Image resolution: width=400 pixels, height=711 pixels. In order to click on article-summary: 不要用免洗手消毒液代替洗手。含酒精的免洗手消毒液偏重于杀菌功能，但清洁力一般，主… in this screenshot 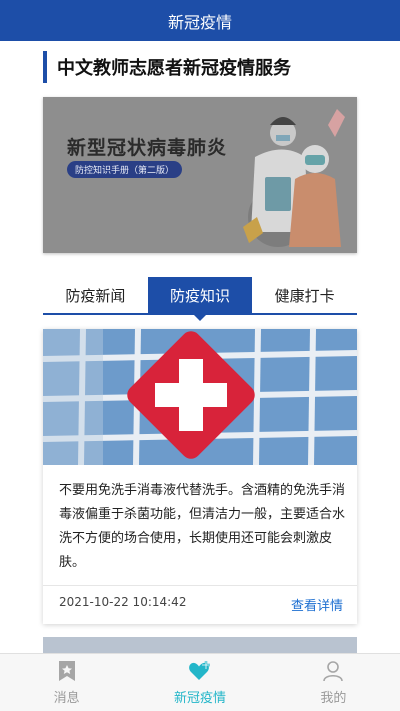, I will do `click(202, 526)`.